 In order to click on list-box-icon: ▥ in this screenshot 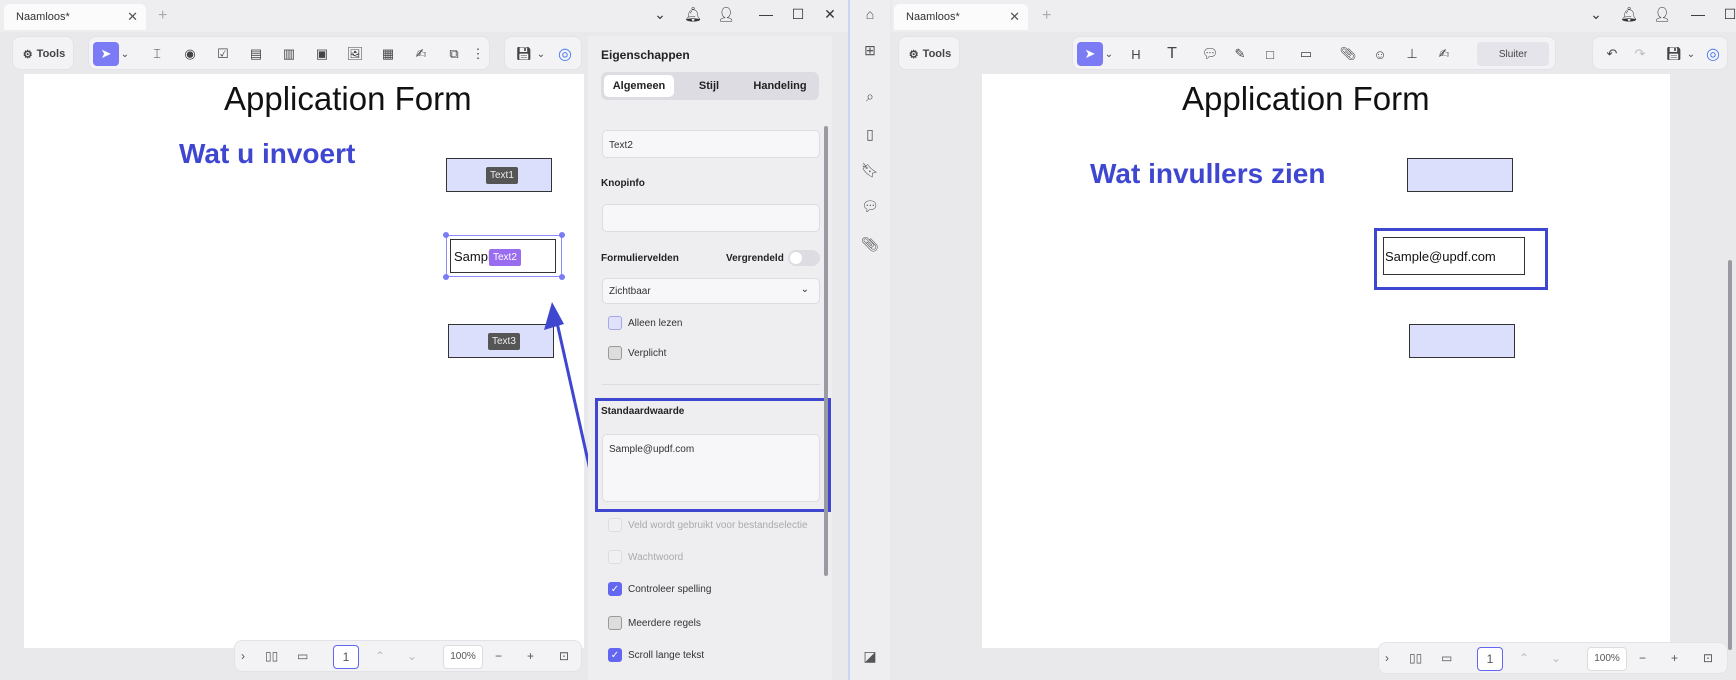, I will do `click(289, 54)`.